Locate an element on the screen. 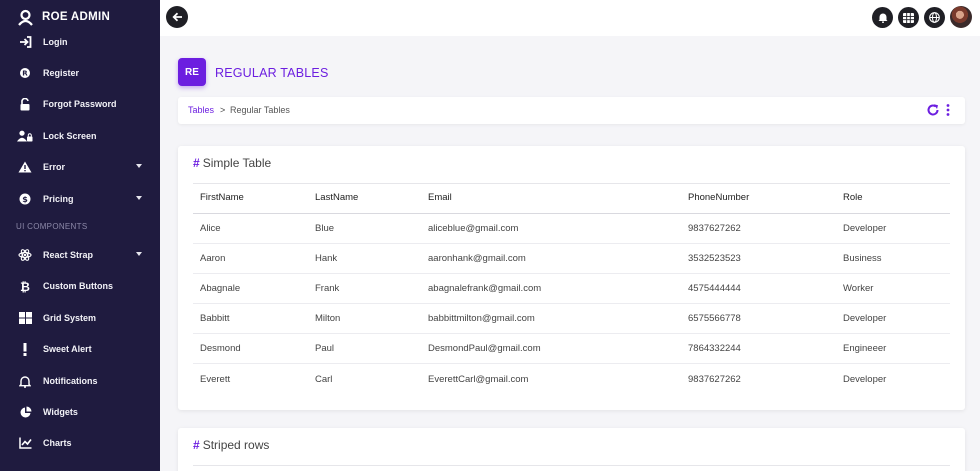  table-cell: Blue is located at coordinates (364, 228).